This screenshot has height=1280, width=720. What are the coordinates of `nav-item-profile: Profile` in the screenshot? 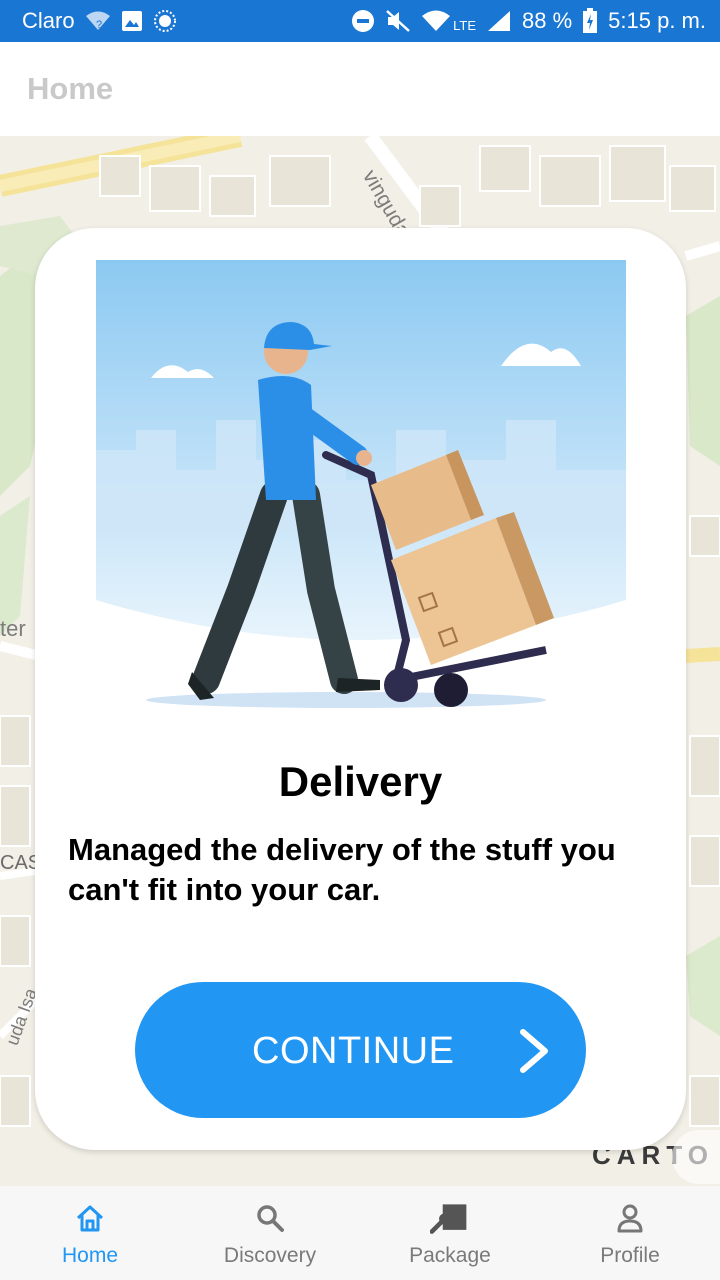 It's located at (630, 1233).